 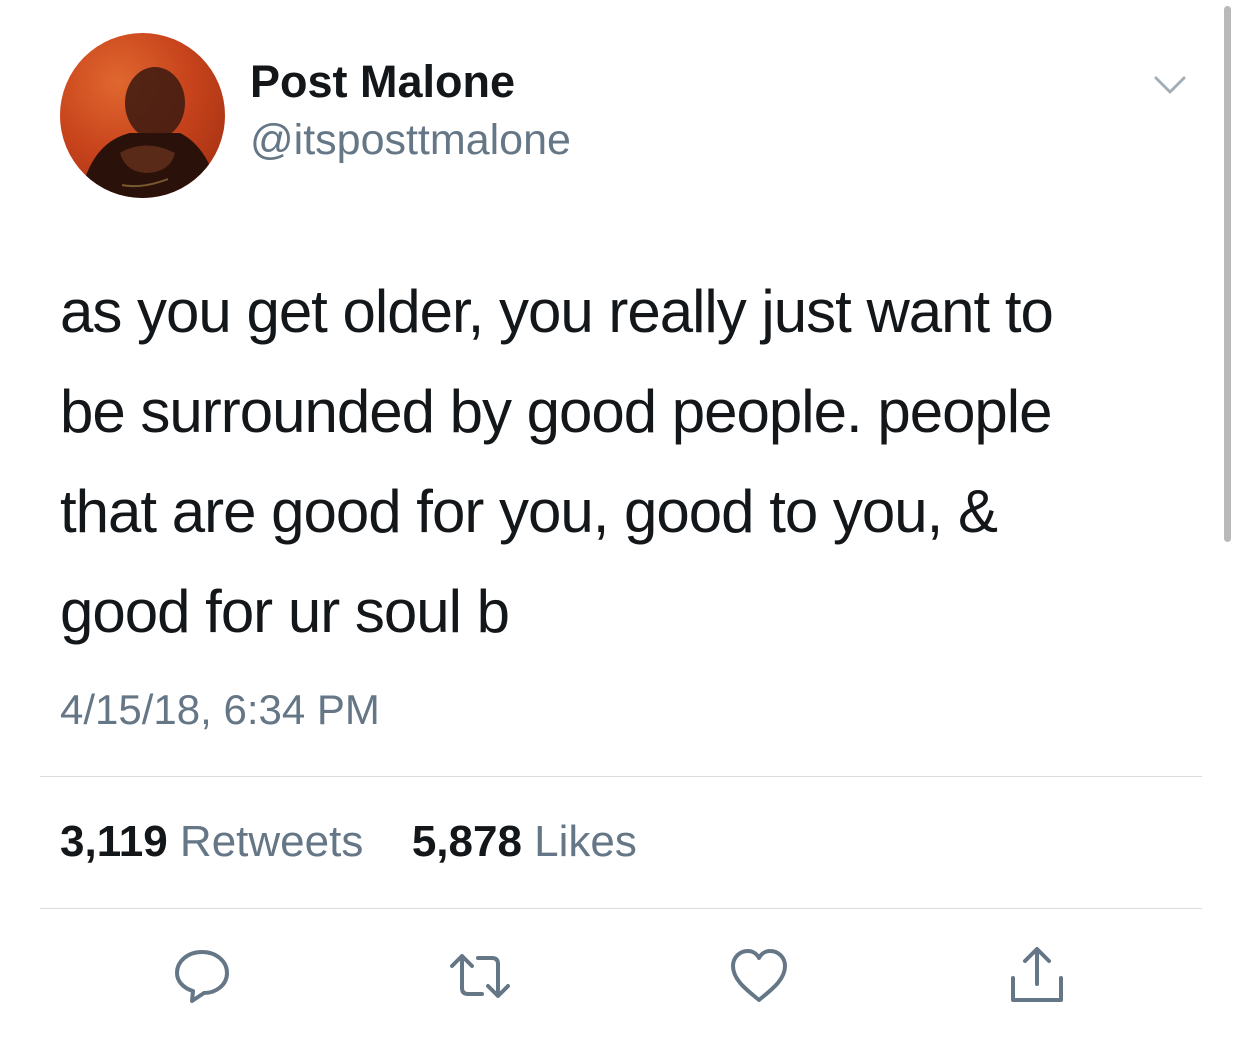 I want to click on reply-button, so click(x=202, y=976).